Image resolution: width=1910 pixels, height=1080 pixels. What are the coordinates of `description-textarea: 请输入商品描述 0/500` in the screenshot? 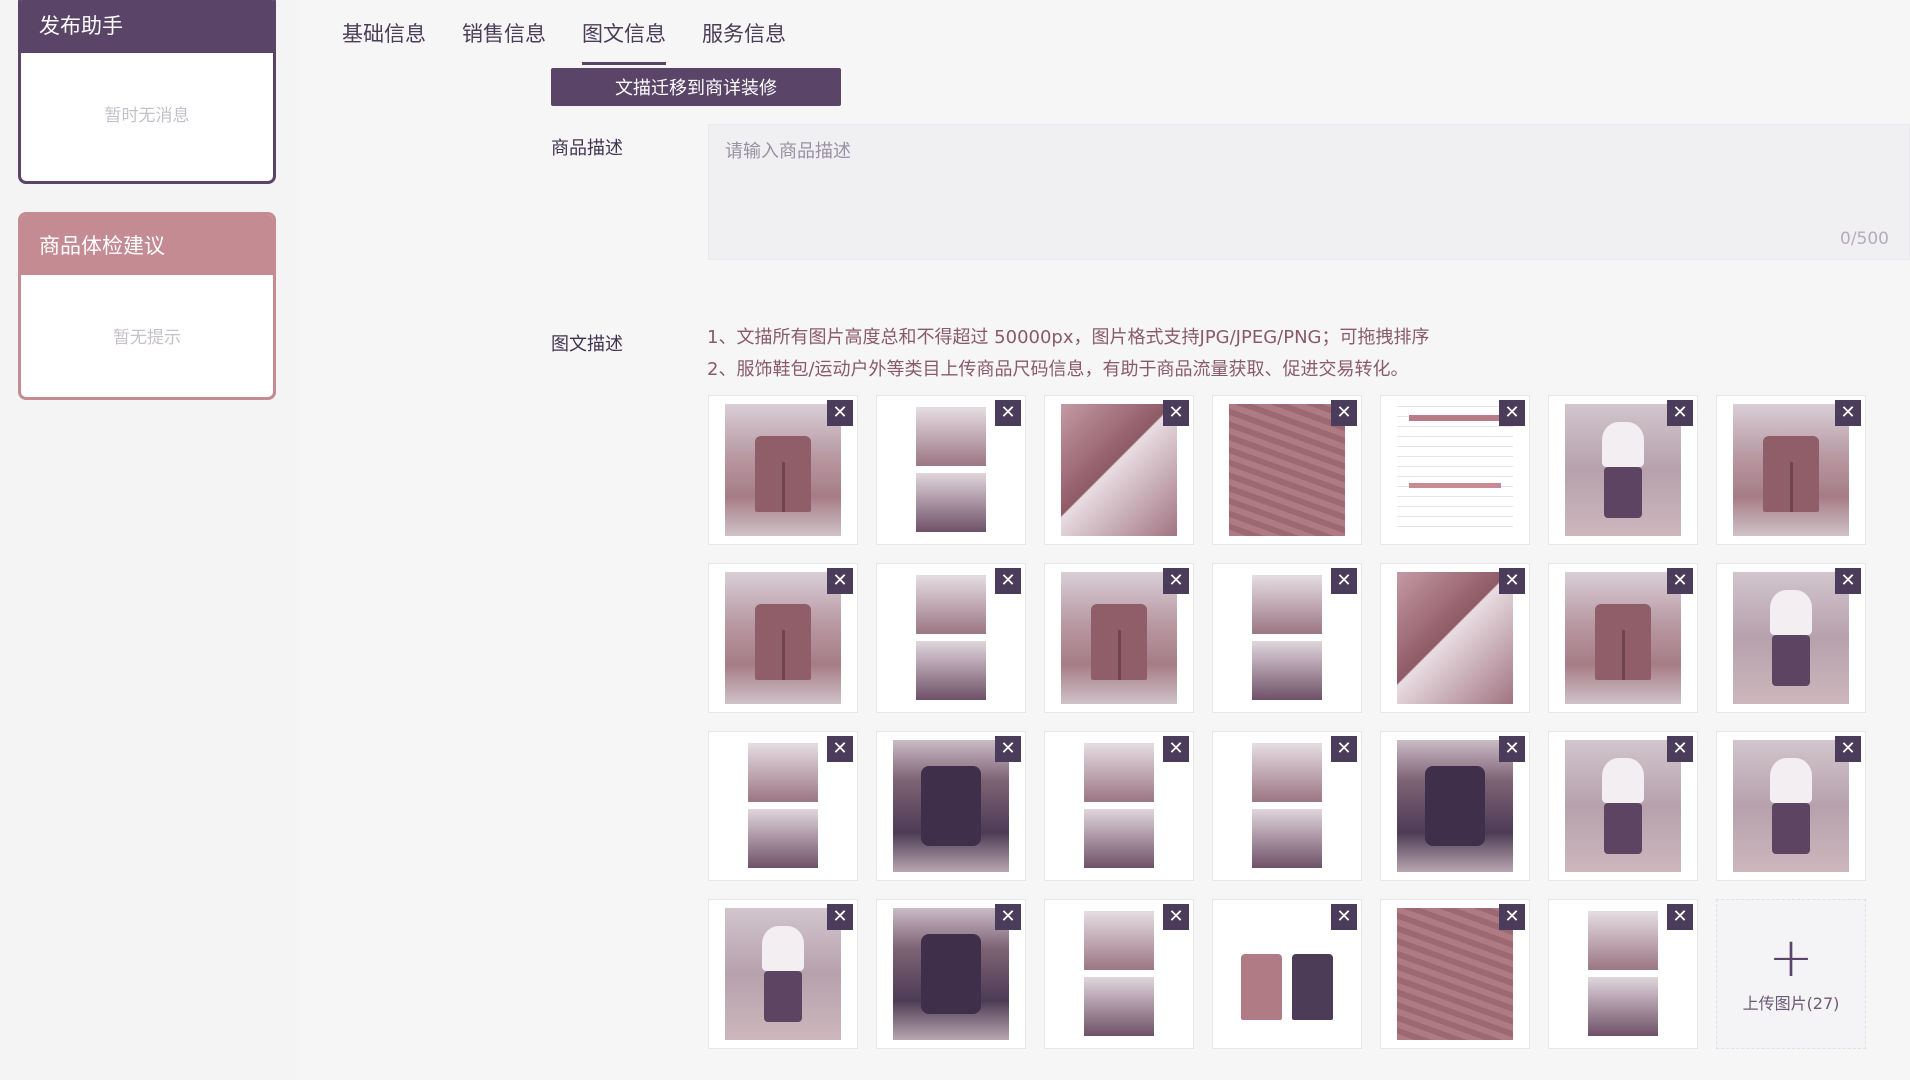 It's located at (1309, 192).